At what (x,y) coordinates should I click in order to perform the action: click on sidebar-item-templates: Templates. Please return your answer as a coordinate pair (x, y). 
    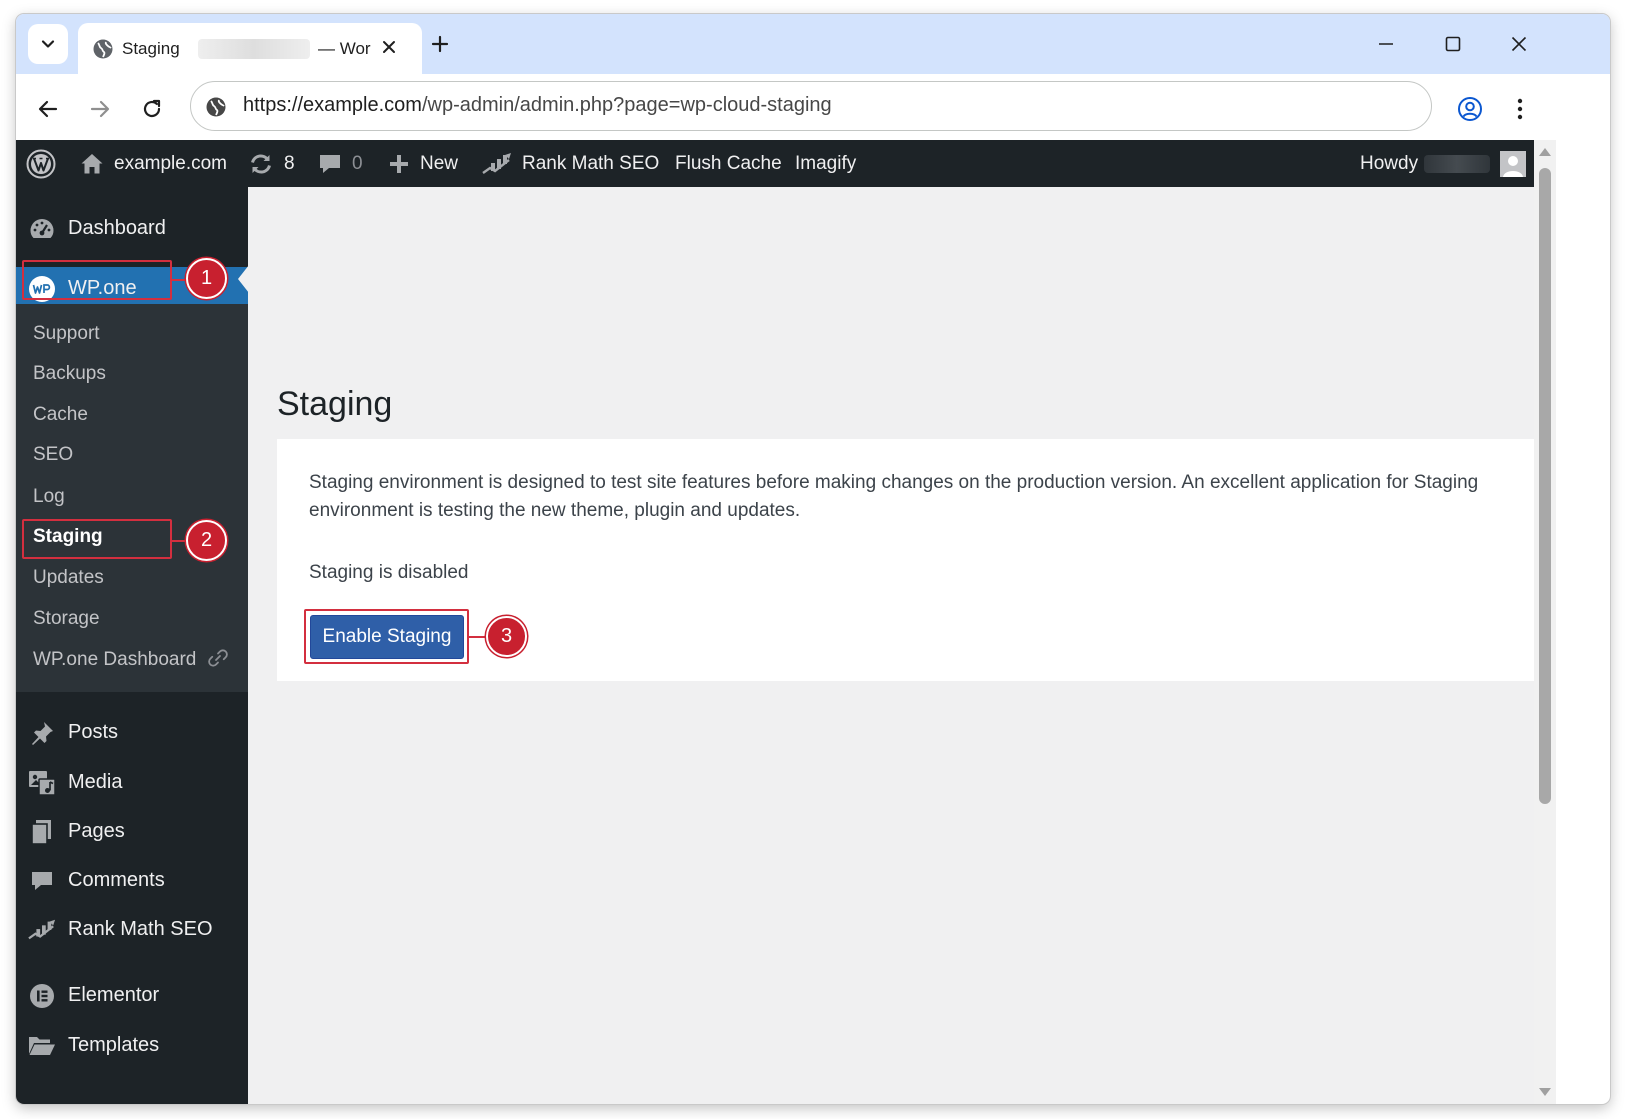
    Looking at the image, I should click on (132, 1046).